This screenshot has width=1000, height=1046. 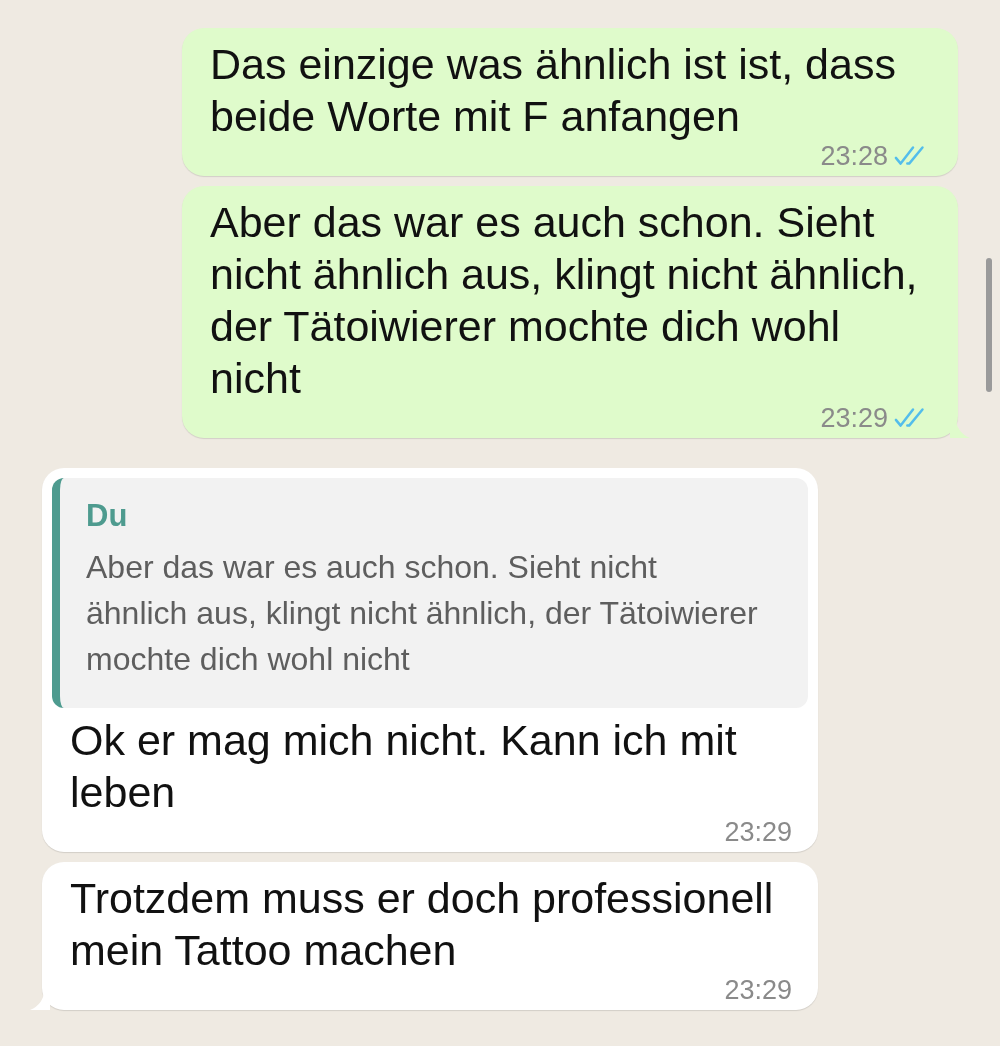 I want to click on quote-author: Du, so click(x=107, y=516).